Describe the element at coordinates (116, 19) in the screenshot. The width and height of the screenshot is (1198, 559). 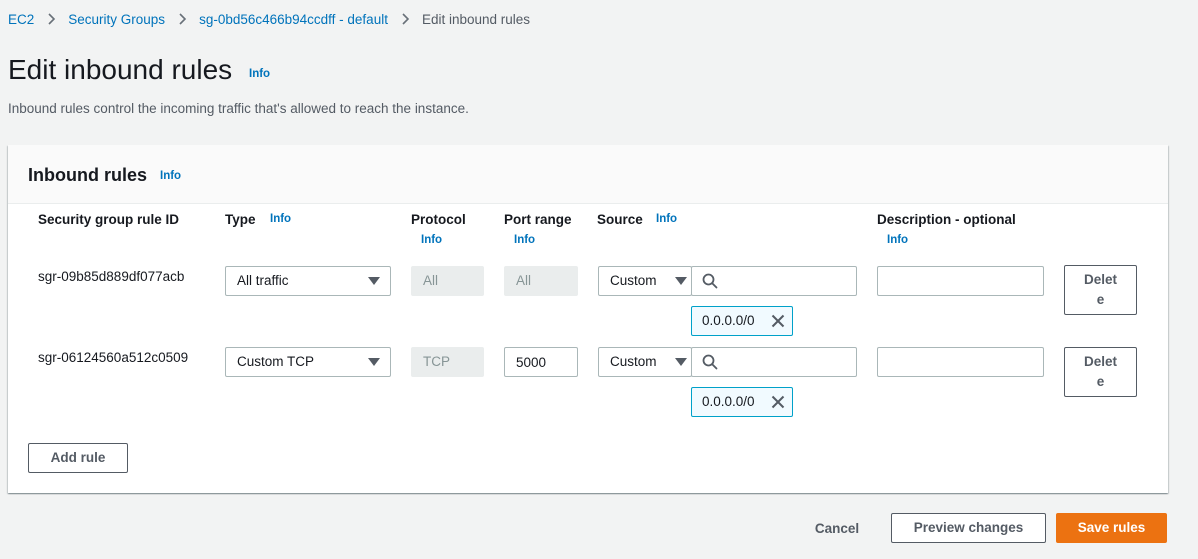
I see `breadcrumb-security-groups: Security Groups` at that location.